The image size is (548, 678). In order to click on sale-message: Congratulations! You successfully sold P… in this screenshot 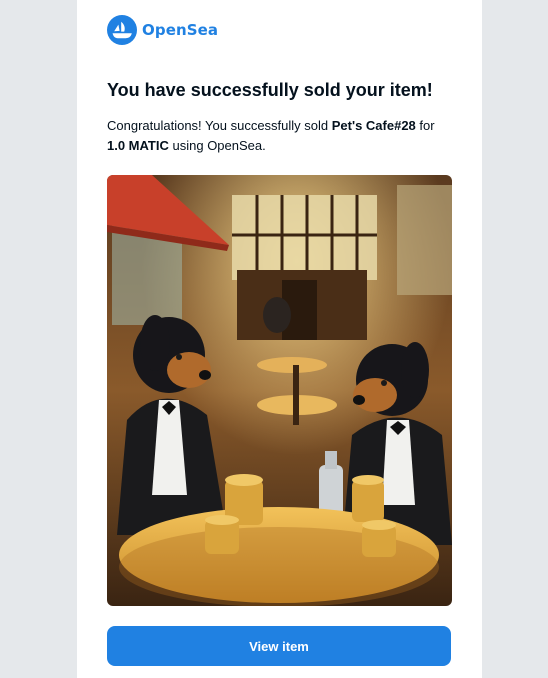, I will do `click(282, 136)`.